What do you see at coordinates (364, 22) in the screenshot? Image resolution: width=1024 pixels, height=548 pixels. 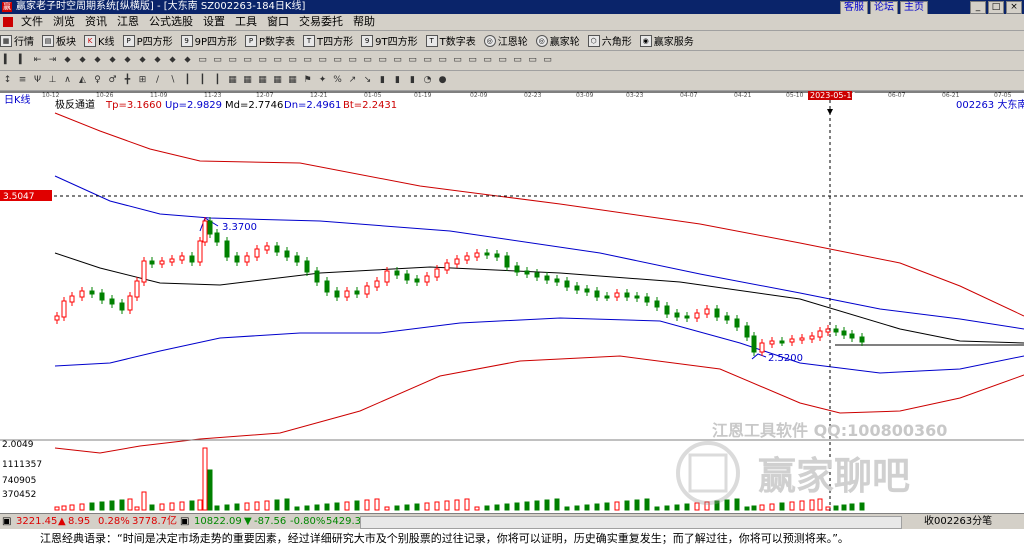 I see `menu-help: 帮助` at bounding box center [364, 22].